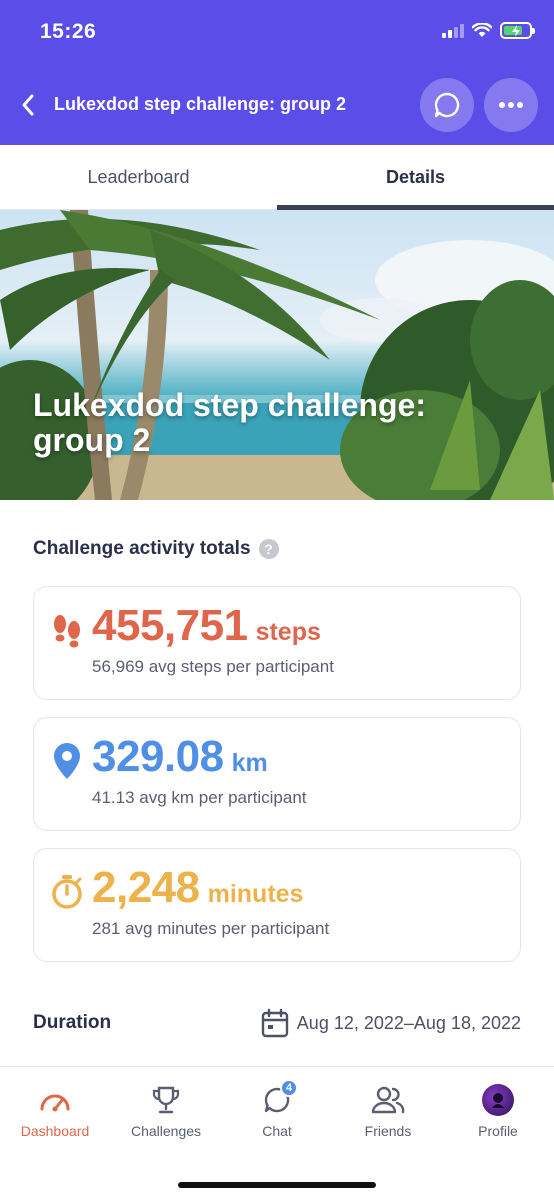 Image resolution: width=554 pixels, height=1200 pixels. I want to click on back-button, so click(28, 105).